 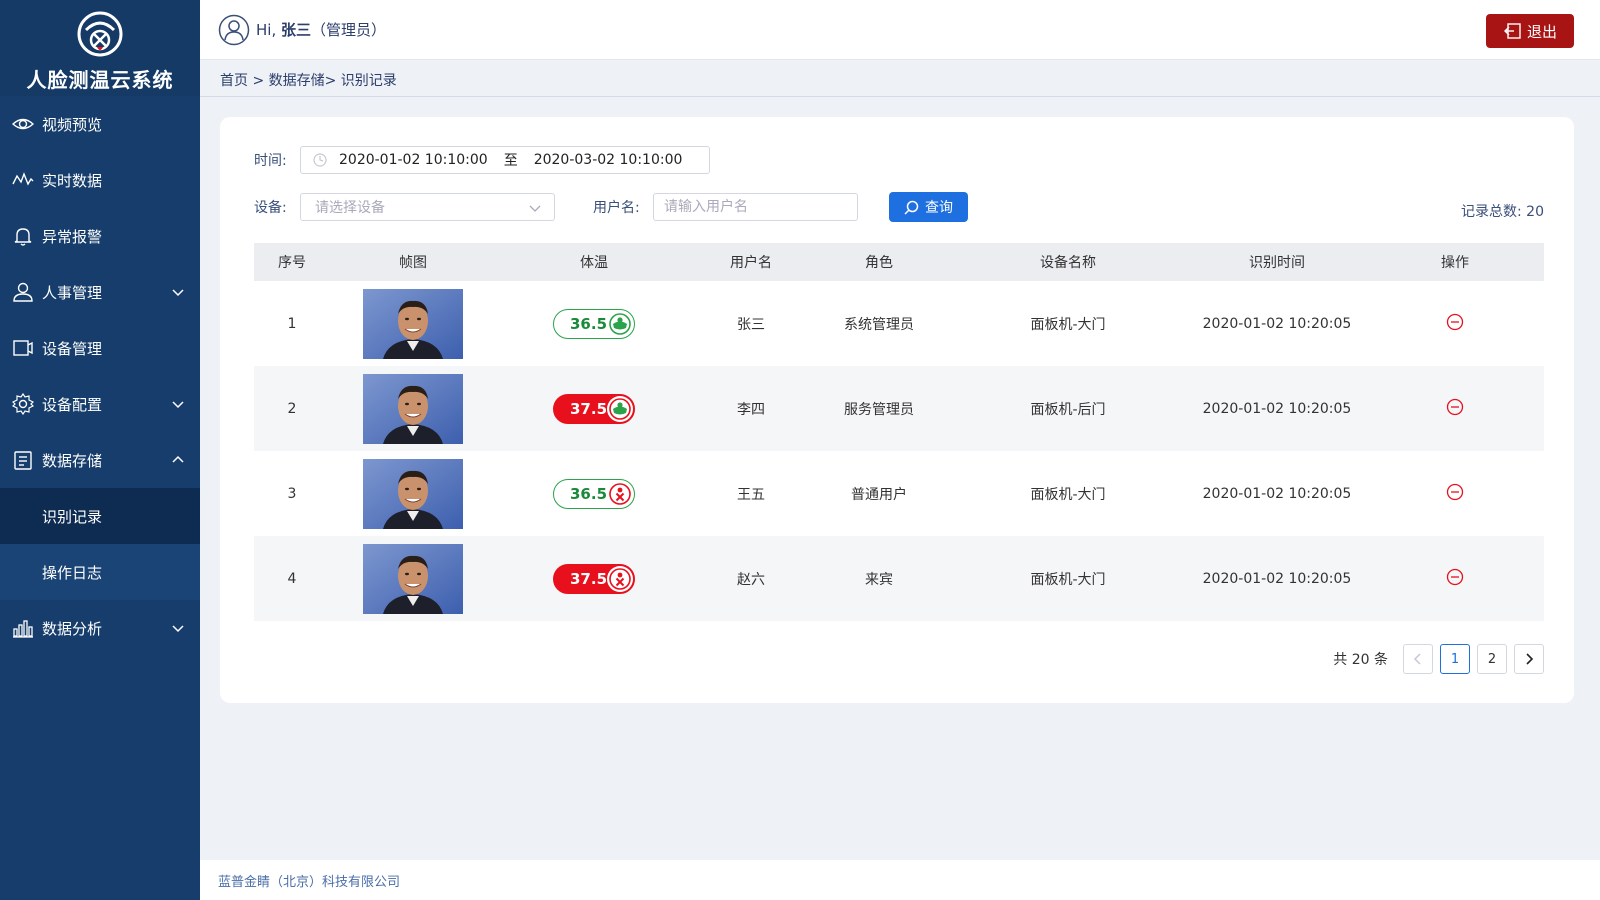 I want to click on device-select: 请选择设备, so click(x=427, y=207).